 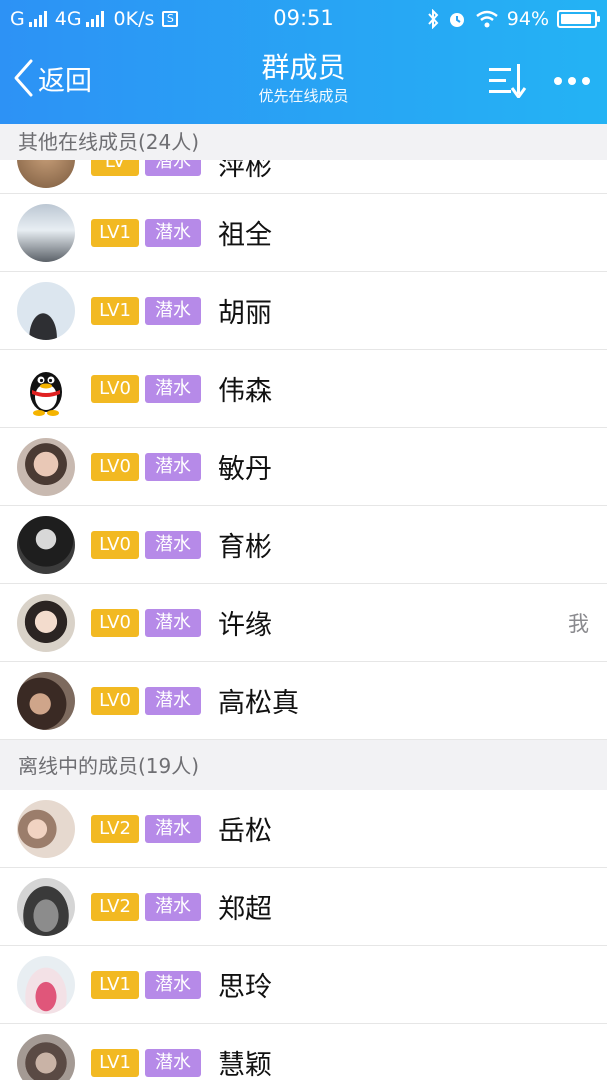 What do you see at coordinates (245, 909) in the screenshot?
I see `member-name: 郑超` at bounding box center [245, 909].